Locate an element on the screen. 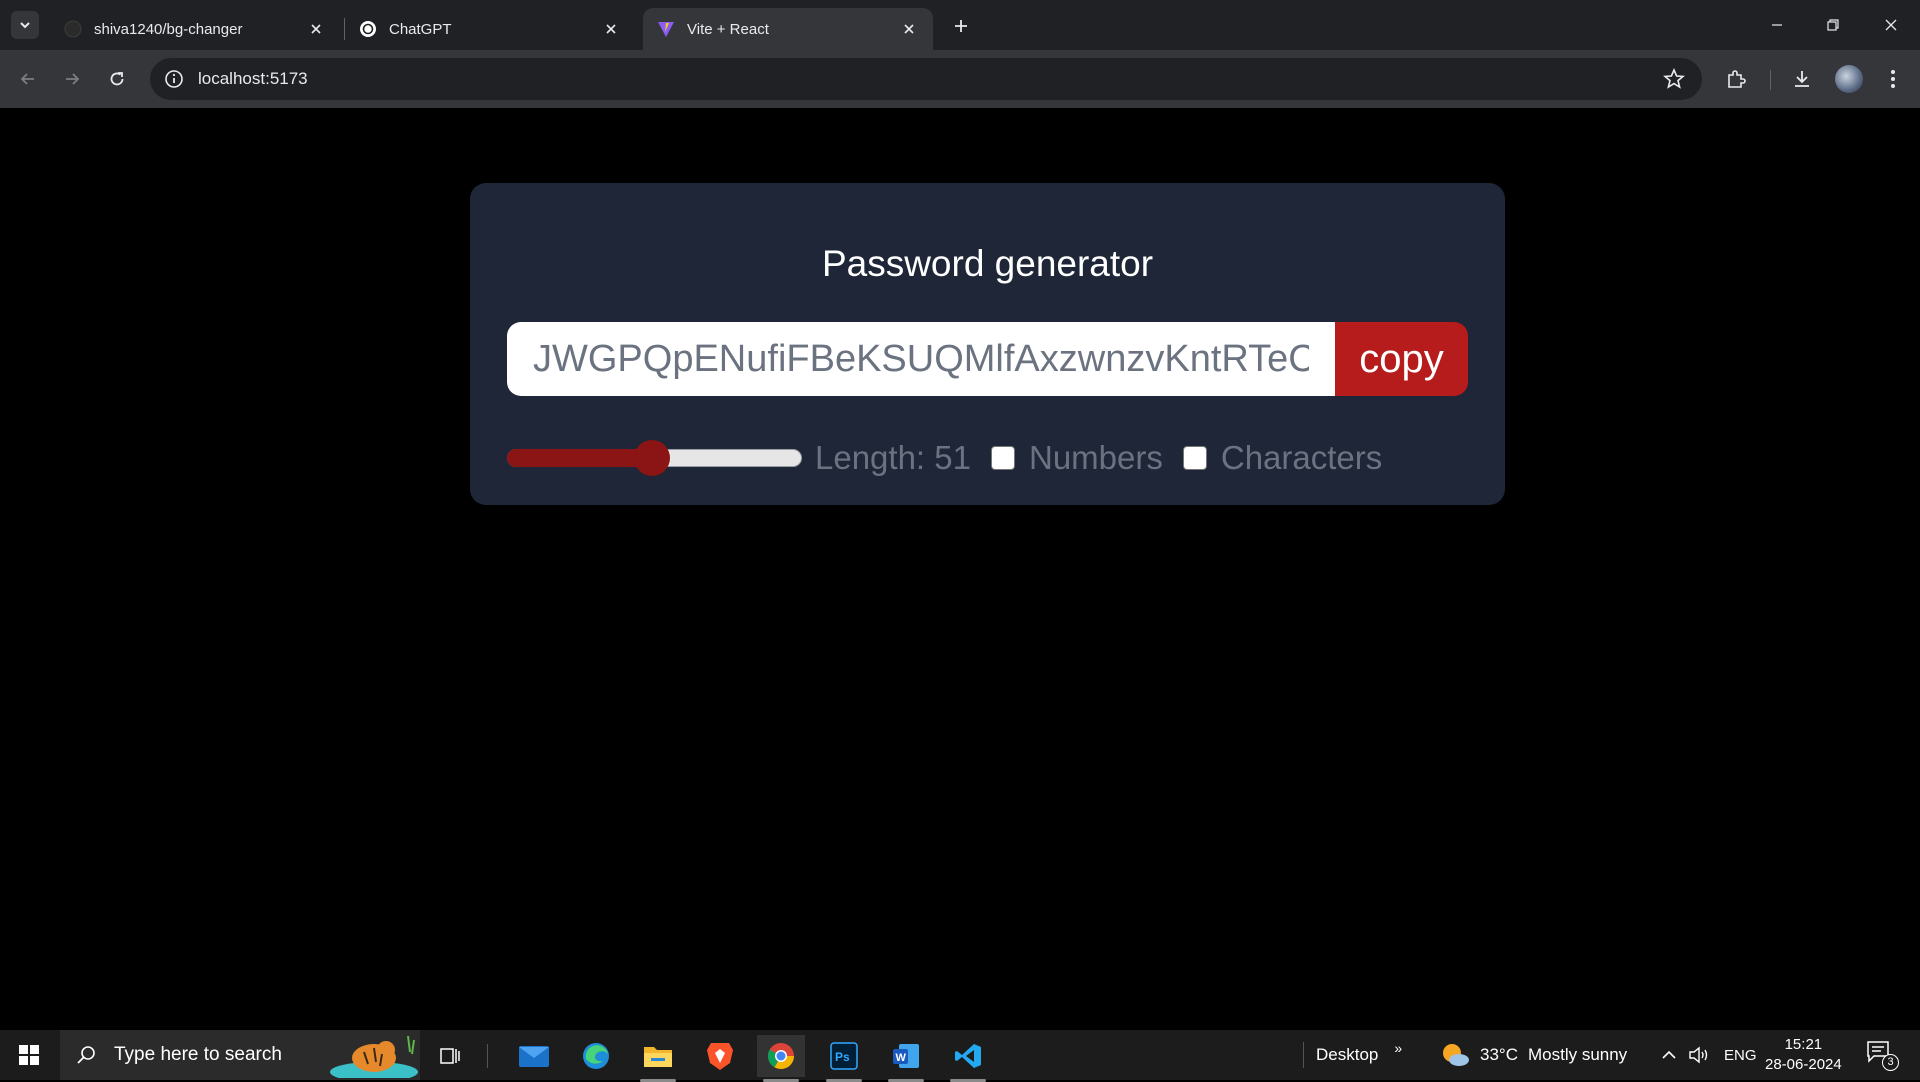  url-text: localhost:5173 is located at coordinates (253, 79).